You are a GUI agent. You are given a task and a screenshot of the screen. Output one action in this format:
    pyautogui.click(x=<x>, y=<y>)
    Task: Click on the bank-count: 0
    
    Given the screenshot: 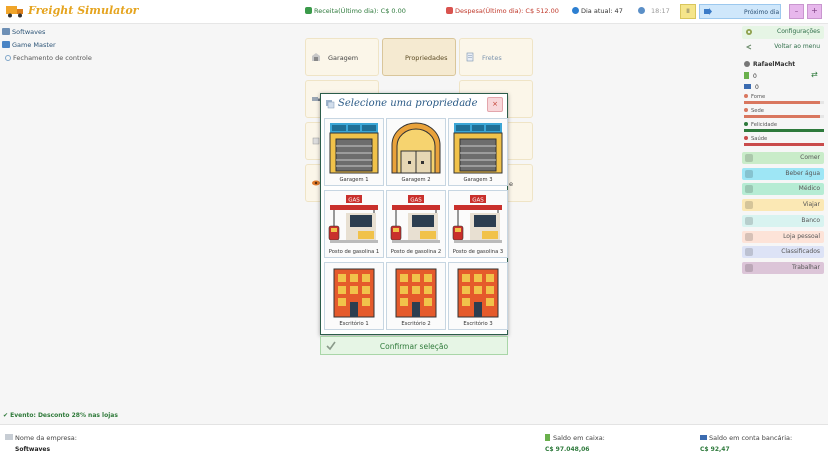 What is the action you would take?
    pyautogui.click(x=751, y=87)
    